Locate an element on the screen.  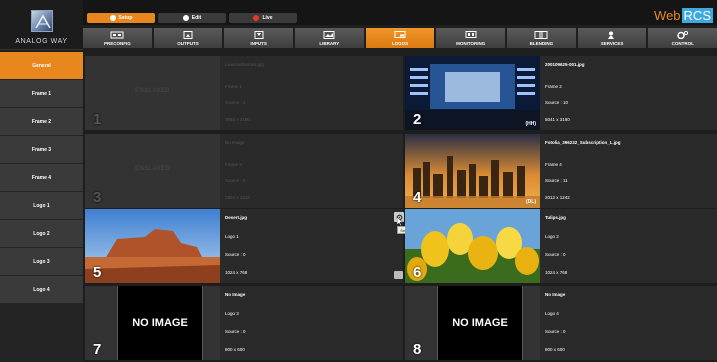
sidebar-item-frame-4: Frame 4 is located at coordinates (41, 177).